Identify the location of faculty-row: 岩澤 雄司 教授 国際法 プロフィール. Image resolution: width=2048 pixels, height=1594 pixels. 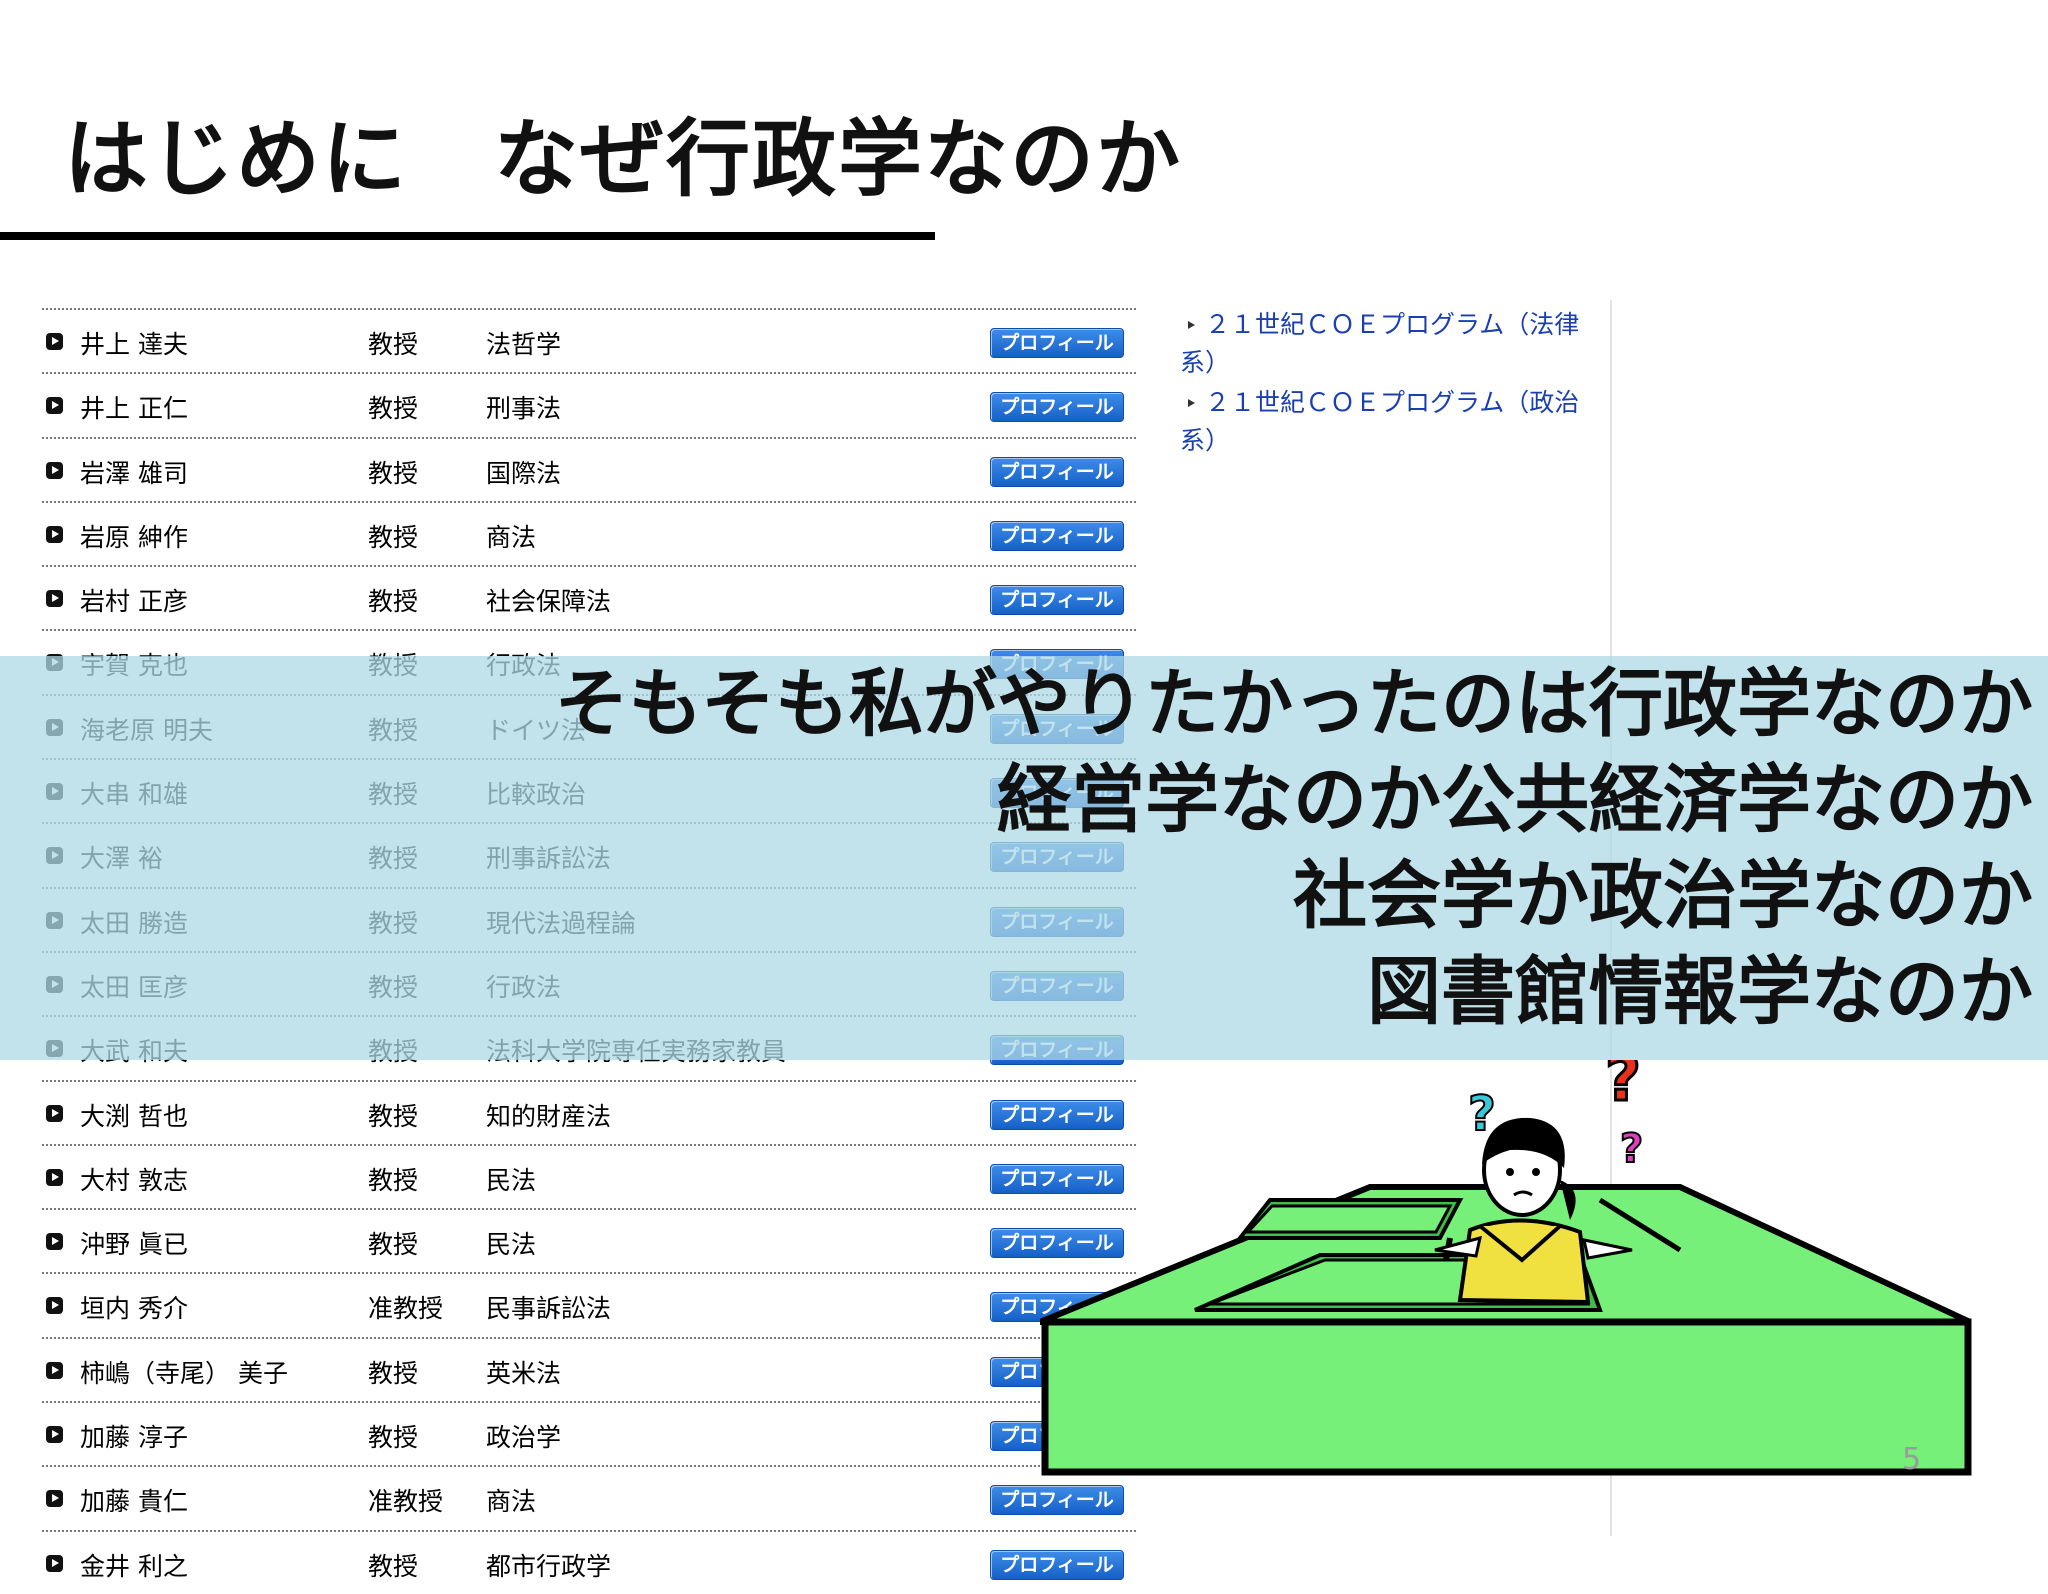
(589, 468).